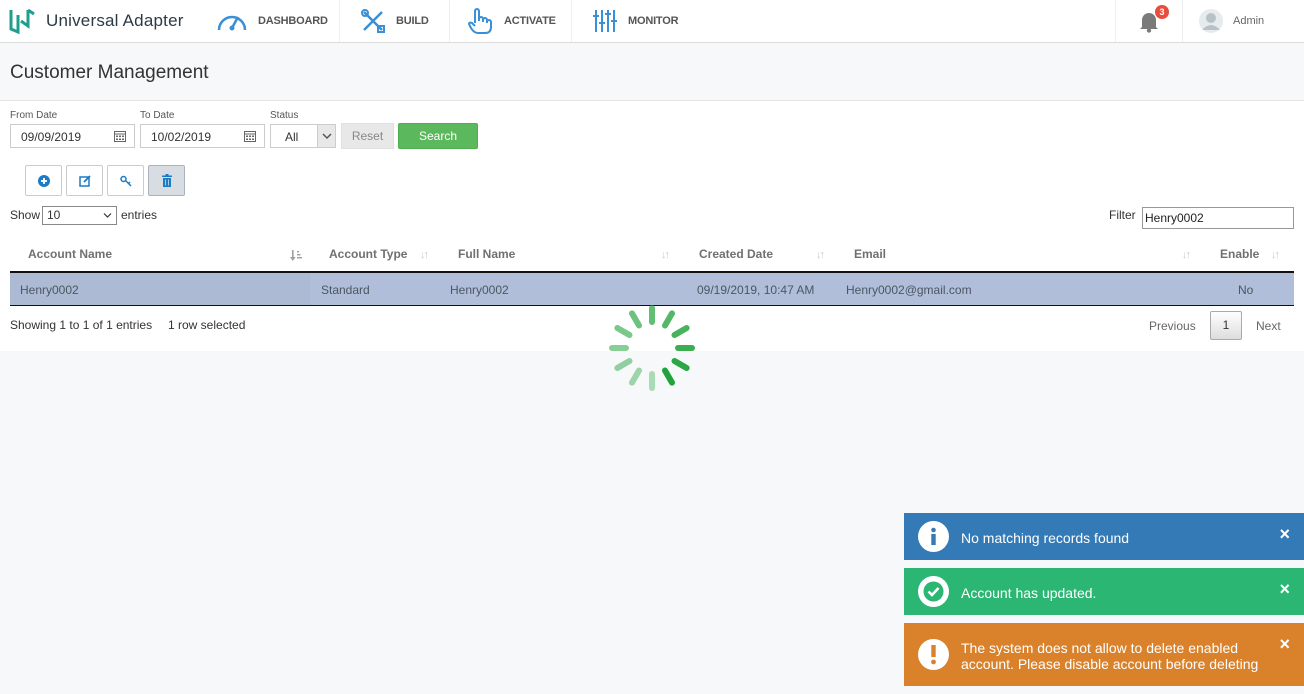 The image size is (1304, 694). Describe the element at coordinates (49, 290) in the screenshot. I see `cell-account-name: Henry0002` at that location.